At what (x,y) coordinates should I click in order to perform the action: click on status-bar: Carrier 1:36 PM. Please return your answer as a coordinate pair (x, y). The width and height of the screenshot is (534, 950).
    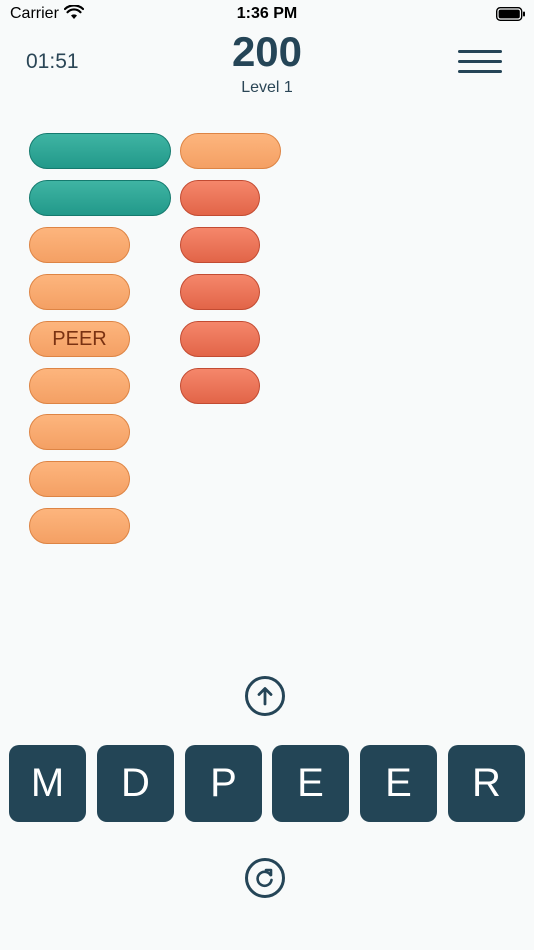
    Looking at the image, I should click on (267, 14).